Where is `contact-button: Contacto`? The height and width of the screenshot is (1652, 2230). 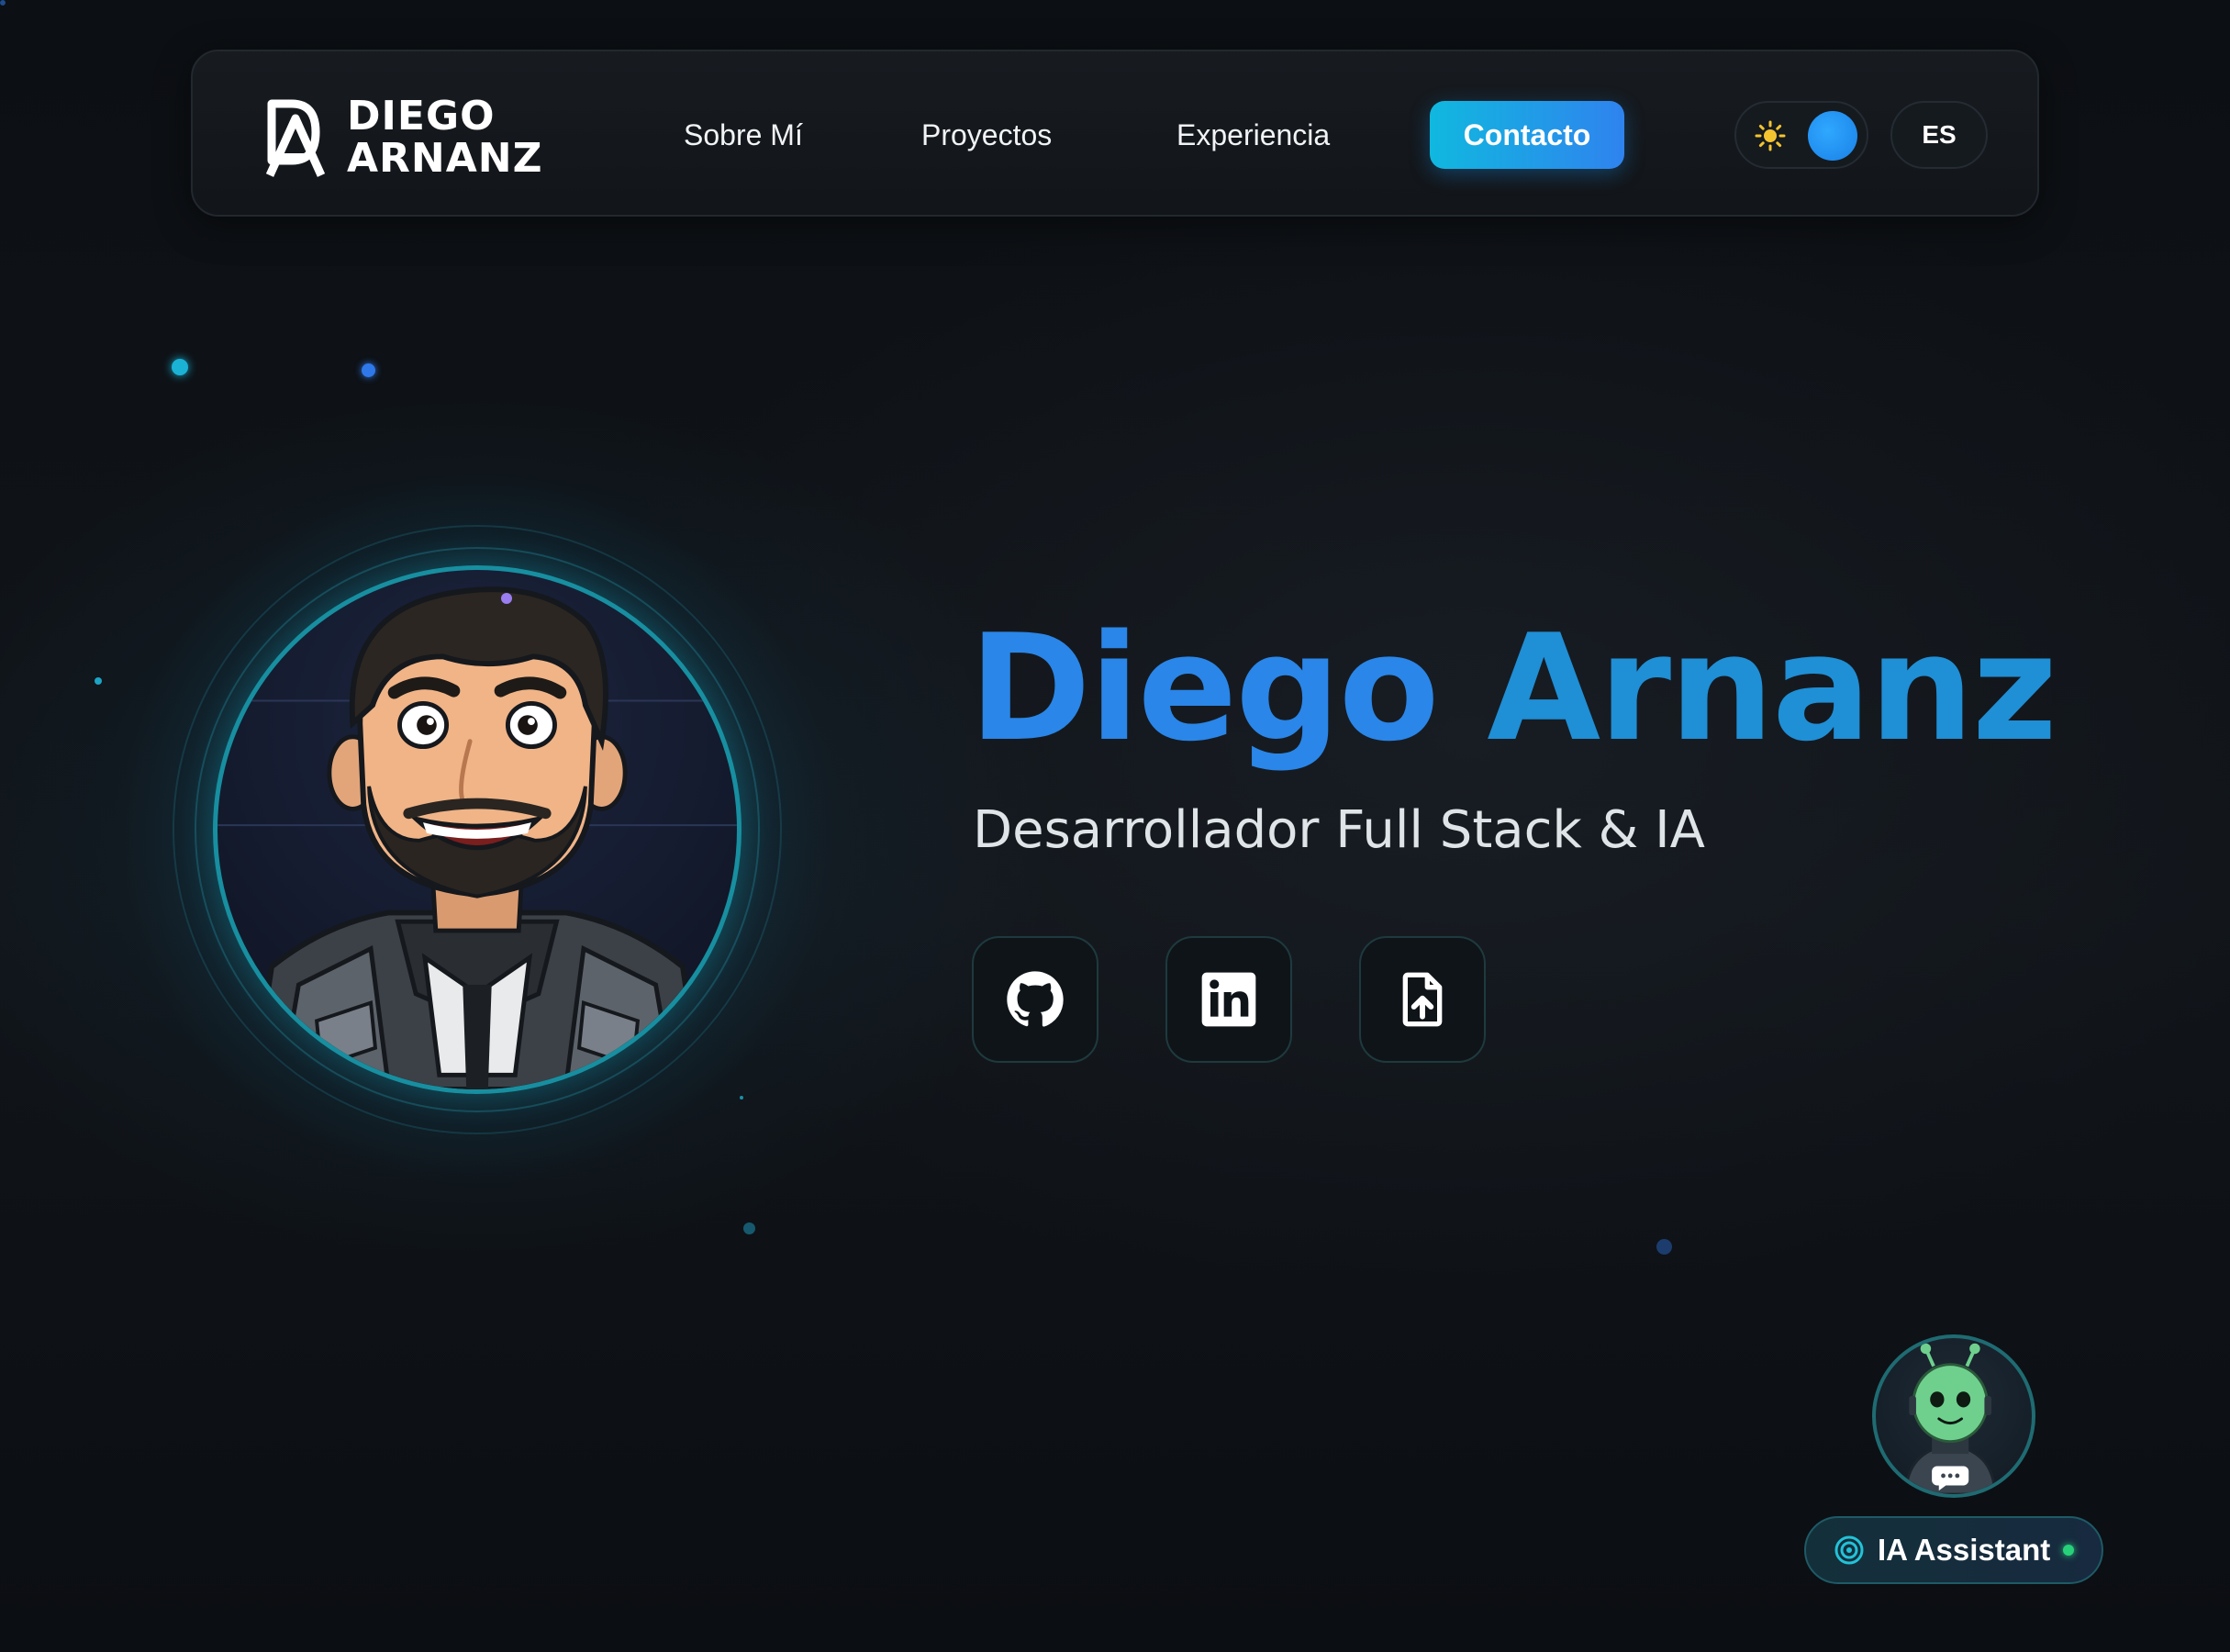 contact-button: Contacto is located at coordinates (1527, 135).